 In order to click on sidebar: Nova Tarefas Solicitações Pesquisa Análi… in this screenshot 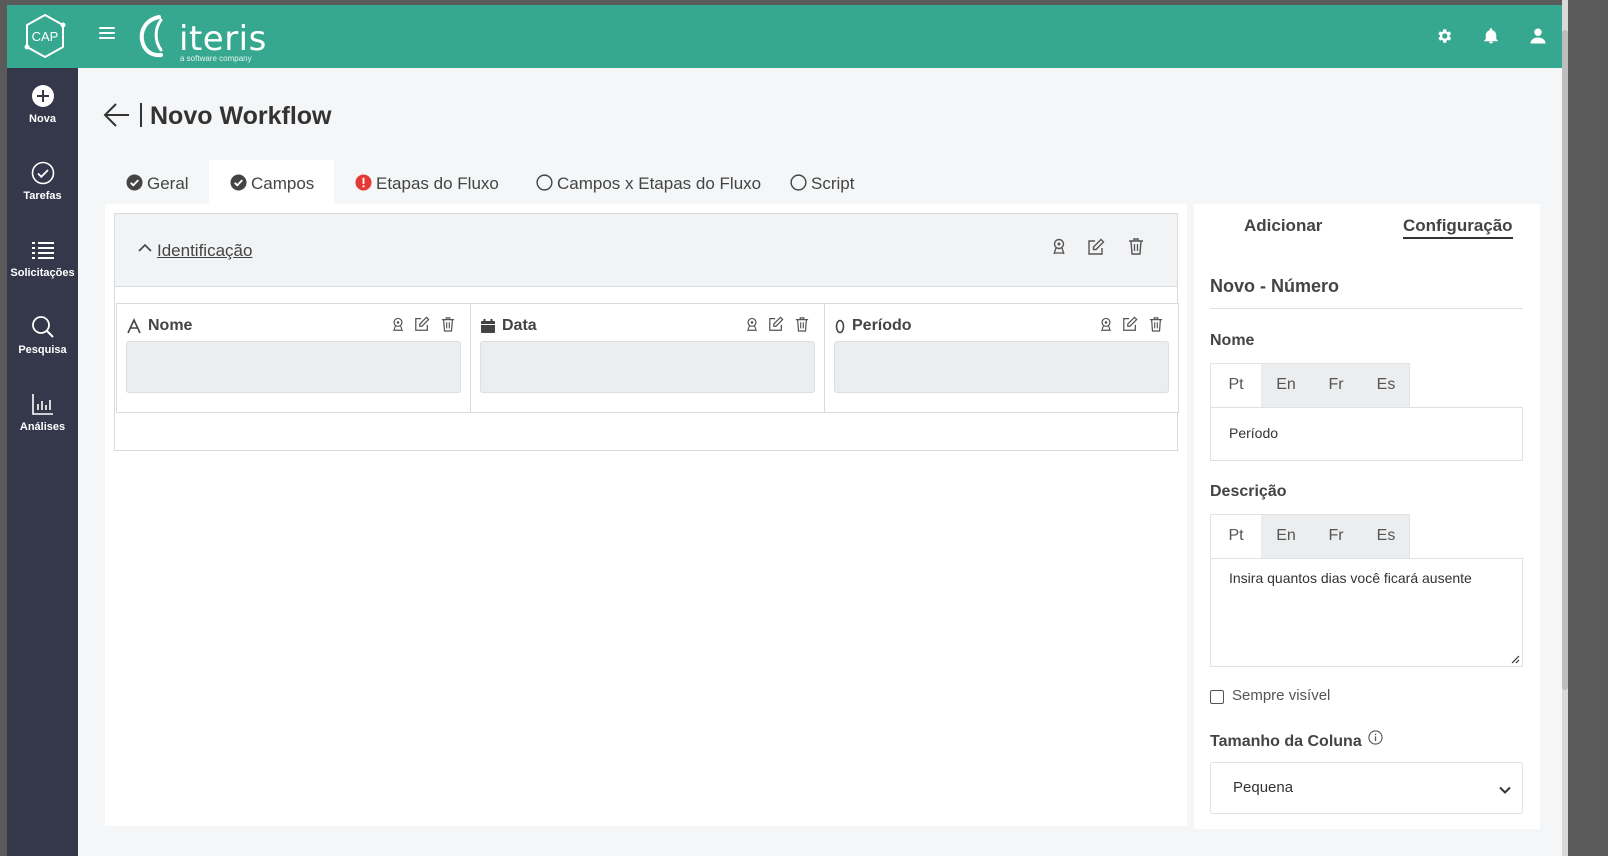, I will do `click(42, 462)`.